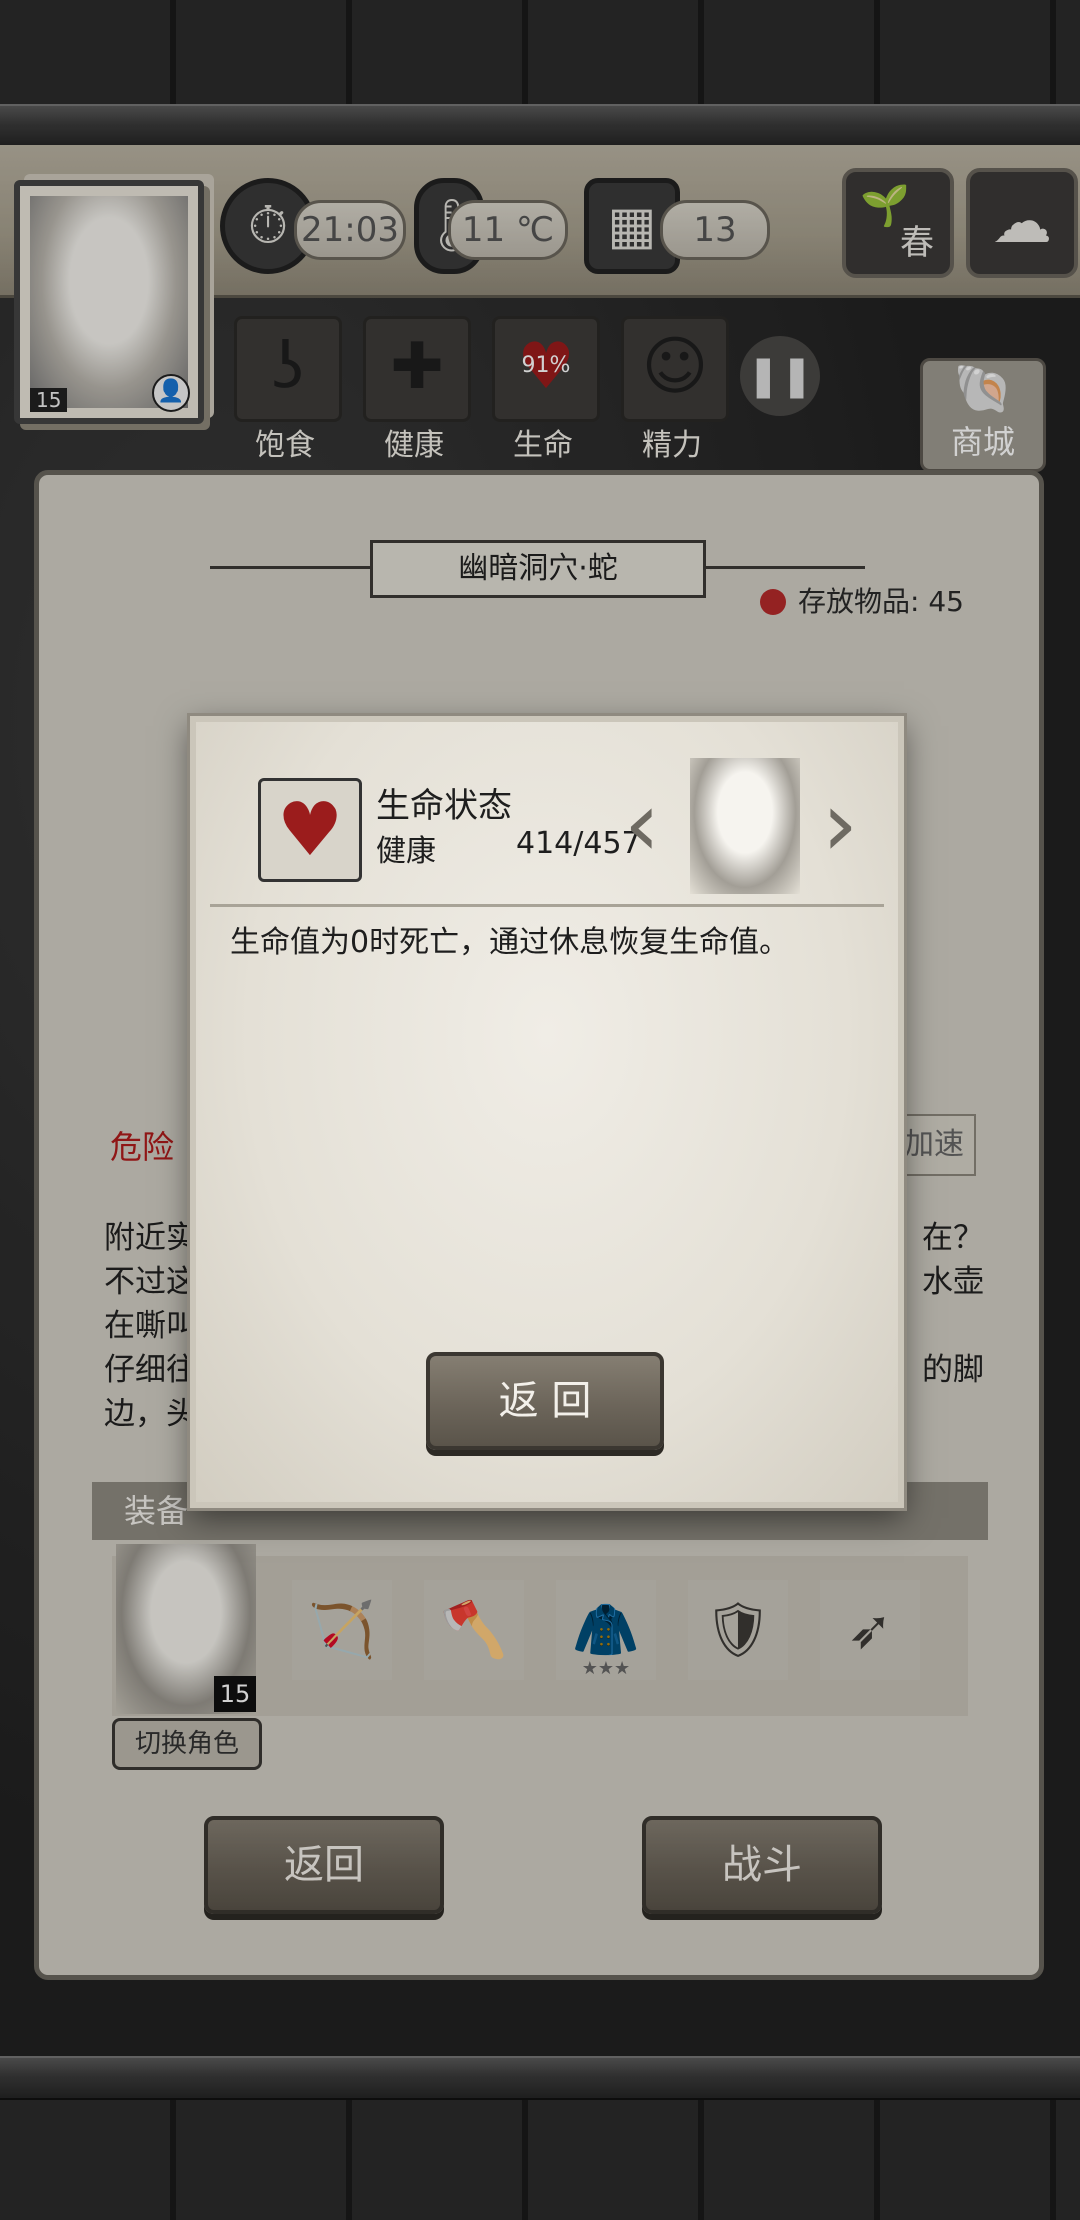  What do you see at coordinates (578, 843) in the screenshot?
I see `health-stat-value: 414/457` at bounding box center [578, 843].